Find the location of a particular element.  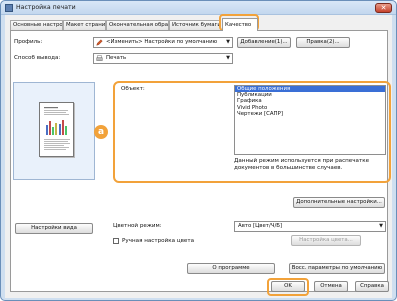

ok-button: OK is located at coordinates (288, 286).